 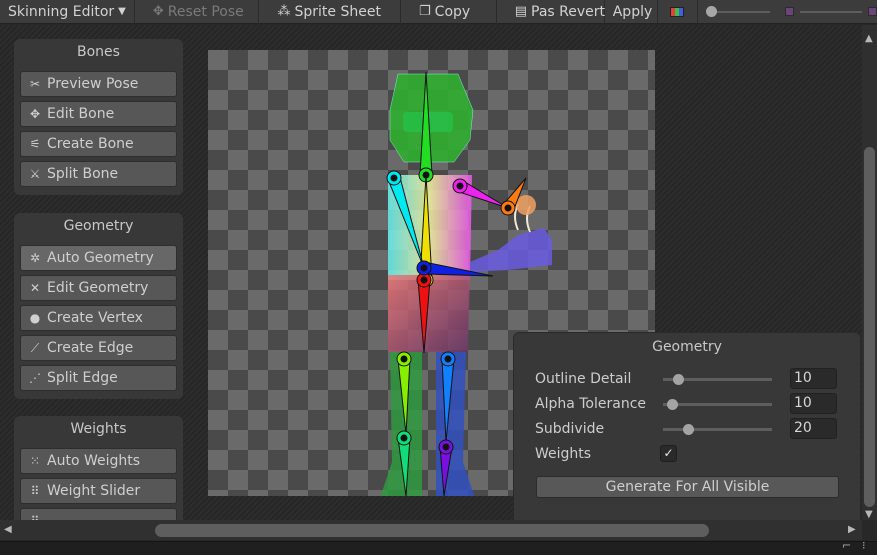 I want to click on create-bone-button: ⚟ Create Bone, so click(x=98, y=144).